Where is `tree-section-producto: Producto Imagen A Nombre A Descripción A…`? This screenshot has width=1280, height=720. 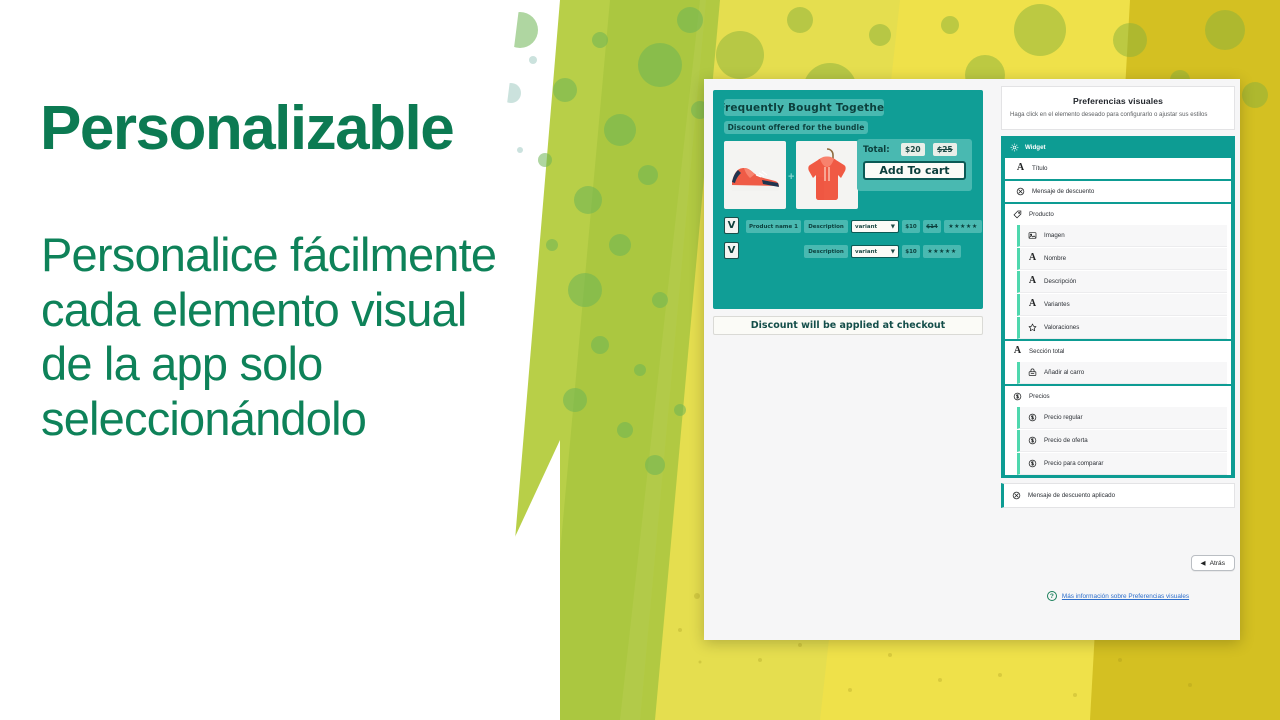
tree-section-producto: Producto Imagen A Nombre A Descripción A… is located at coordinates (1118, 271).